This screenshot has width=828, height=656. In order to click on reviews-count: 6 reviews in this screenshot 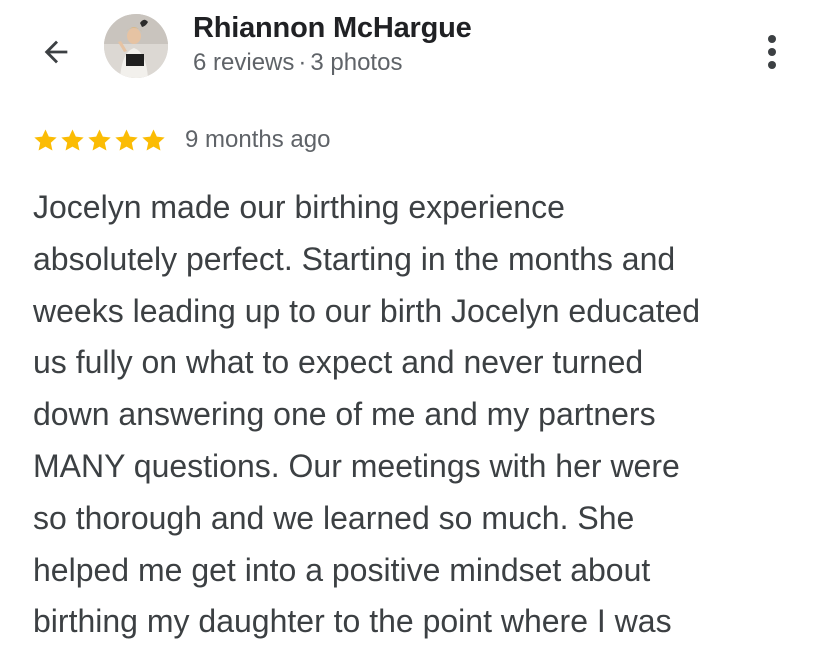, I will do `click(244, 62)`.